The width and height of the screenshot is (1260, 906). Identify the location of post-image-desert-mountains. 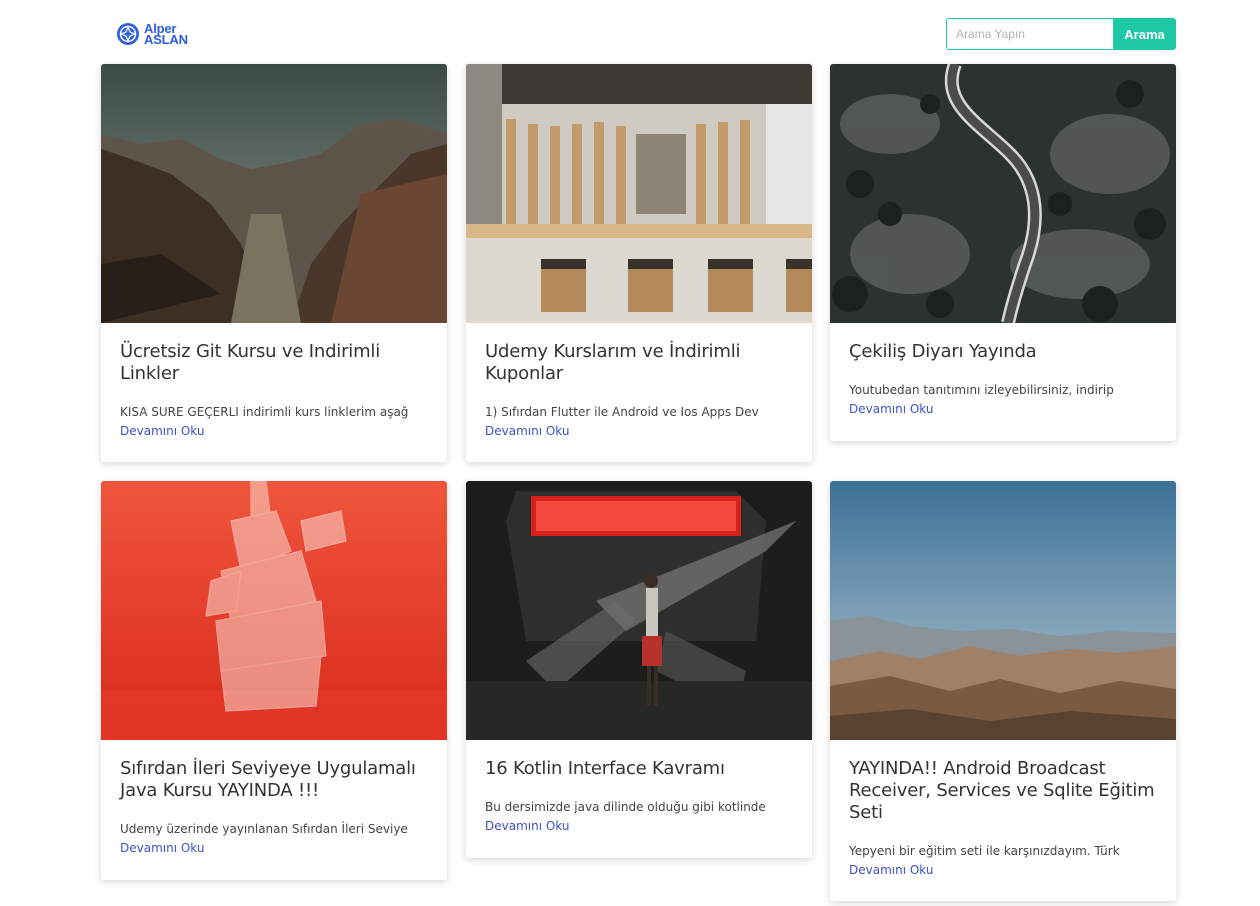
(1003, 610).